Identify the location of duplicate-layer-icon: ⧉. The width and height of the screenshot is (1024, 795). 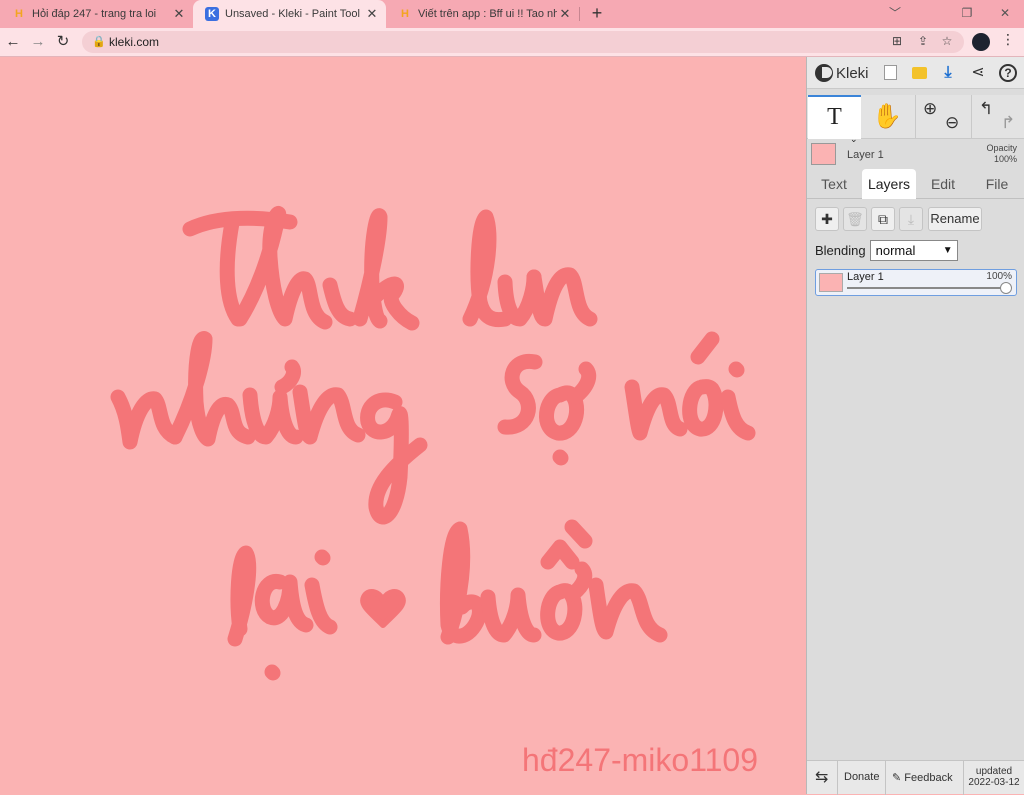
(883, 219).